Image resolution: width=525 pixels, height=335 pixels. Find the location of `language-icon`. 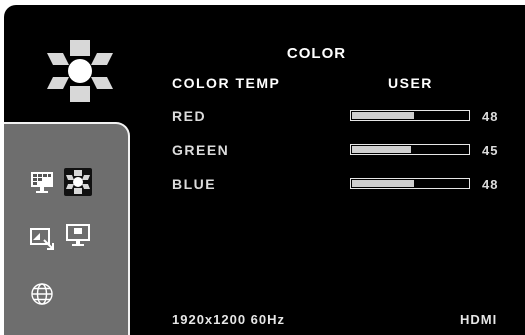

language-icon is located at coordinates (42, 294).